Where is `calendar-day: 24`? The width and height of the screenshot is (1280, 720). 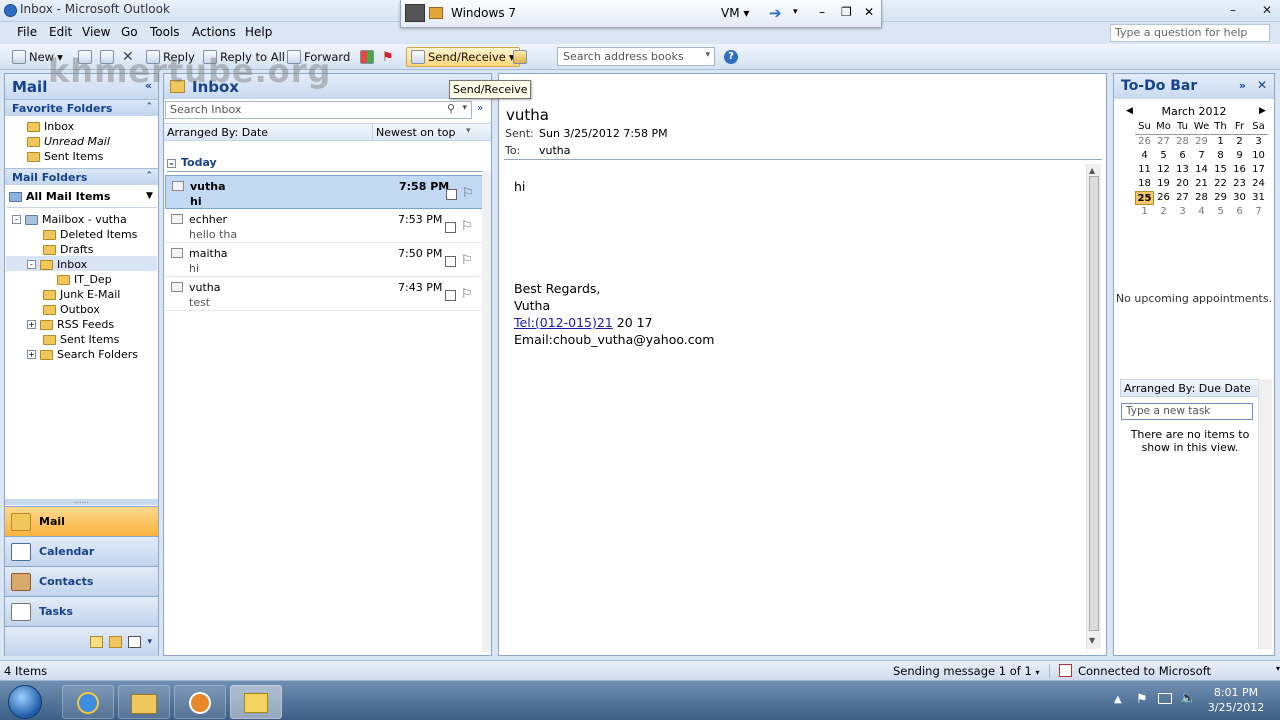 calendar-day: 24 is located at coordinates (1258, 184).